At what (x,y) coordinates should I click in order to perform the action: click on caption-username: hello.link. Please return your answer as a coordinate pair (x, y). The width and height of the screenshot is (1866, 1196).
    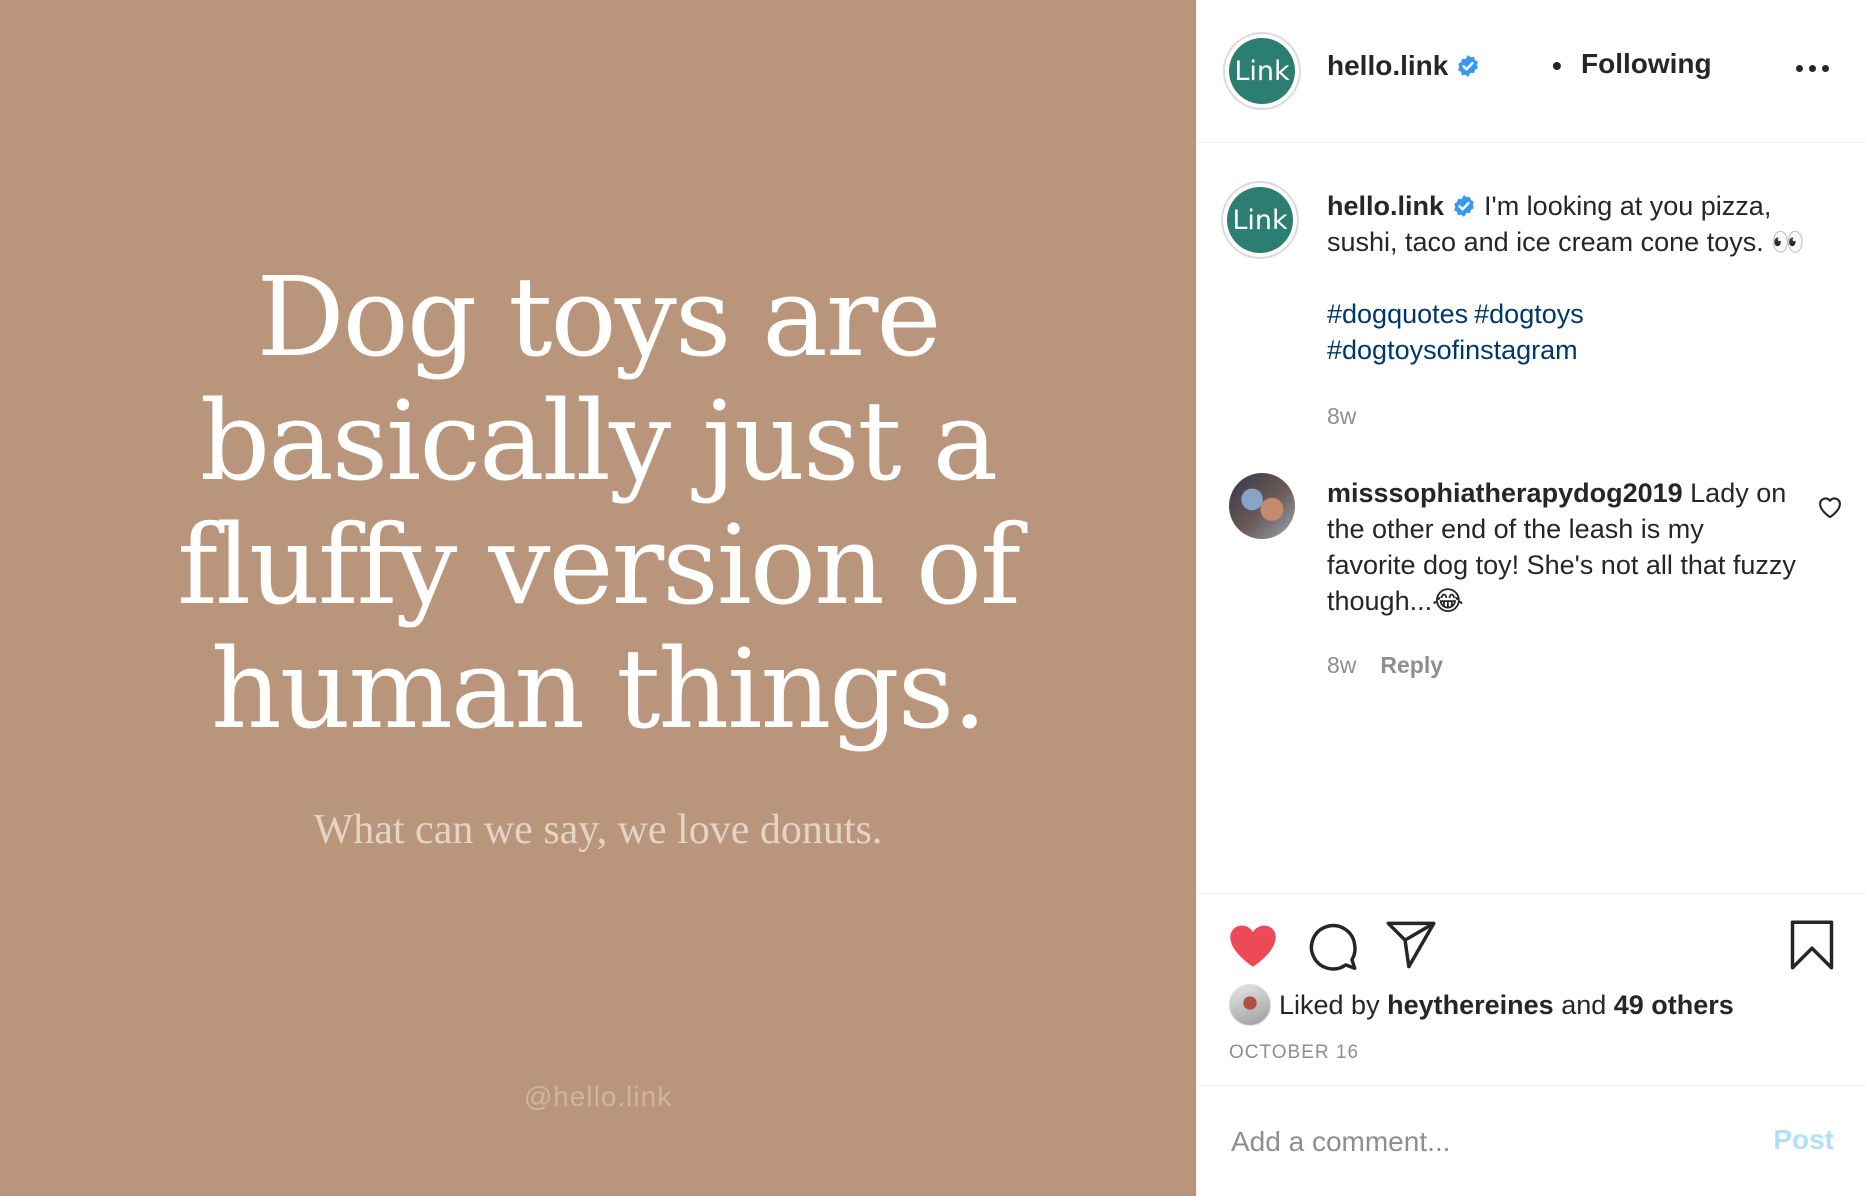
    Looking at the image, I should click on (1385, 206).